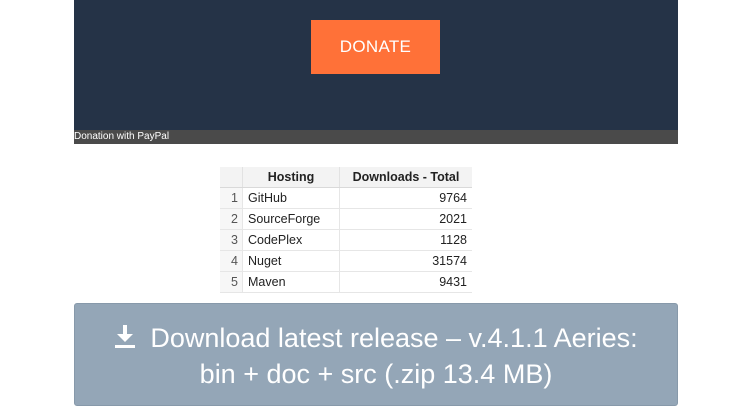 Image resolution: width=733 pixels, height=416 pixels. I want to click on donation-caption: Donation with PayPal, so click(376, 137).